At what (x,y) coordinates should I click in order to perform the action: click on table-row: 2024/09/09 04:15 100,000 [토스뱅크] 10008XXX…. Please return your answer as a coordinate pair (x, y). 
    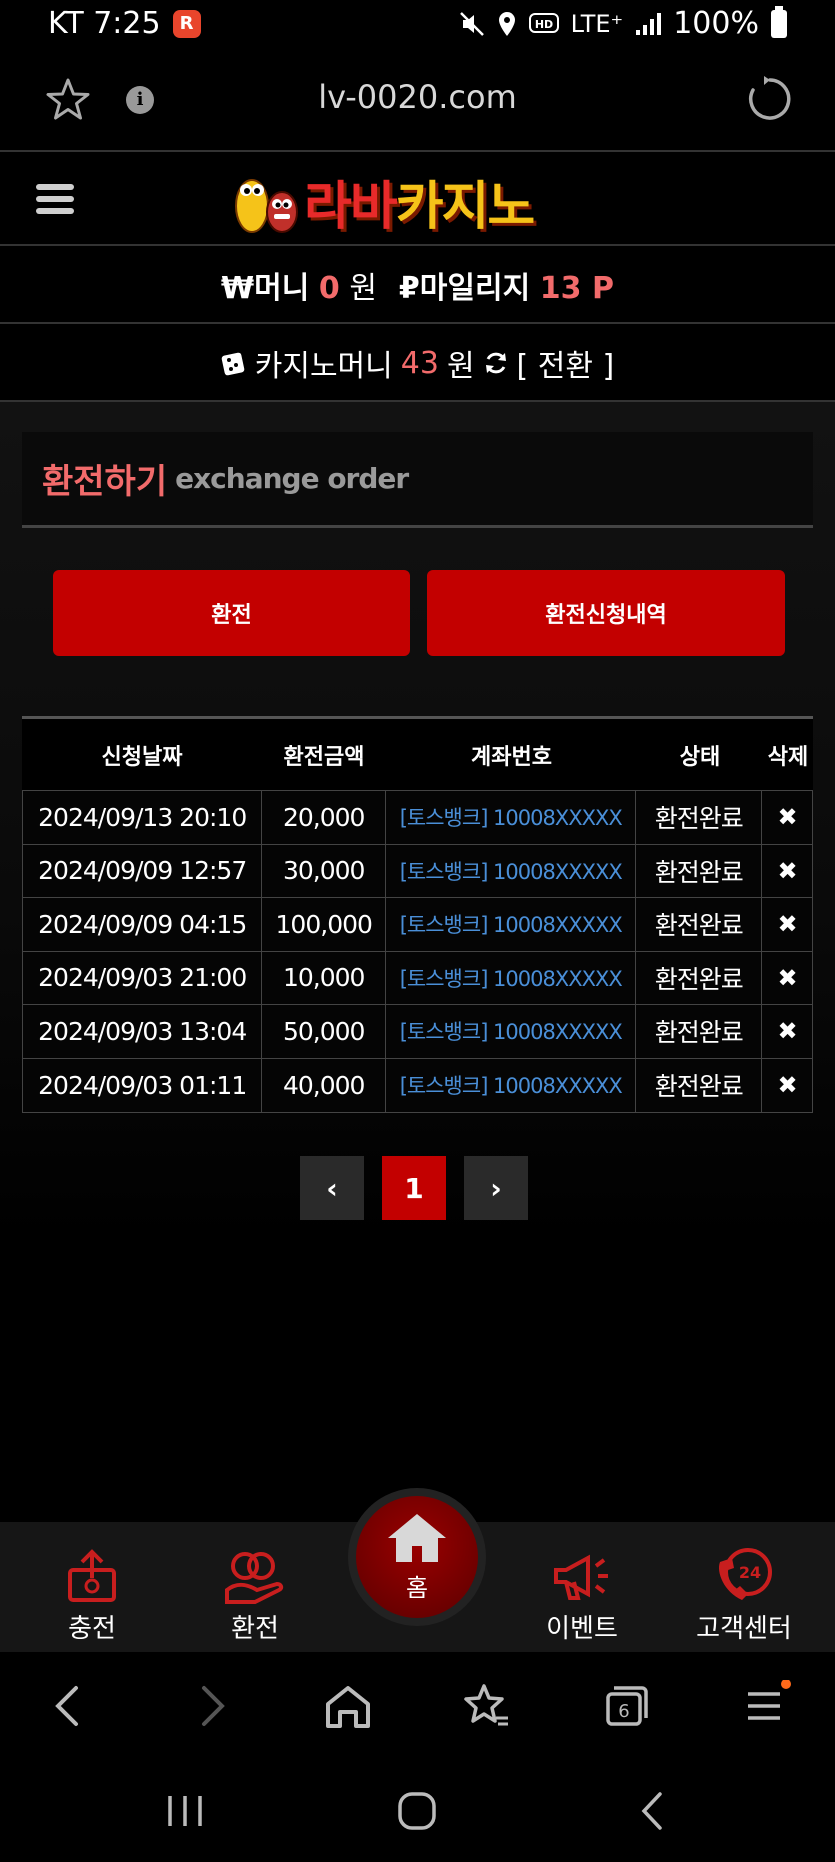
    Looking at the image, I should click on (417, 925).